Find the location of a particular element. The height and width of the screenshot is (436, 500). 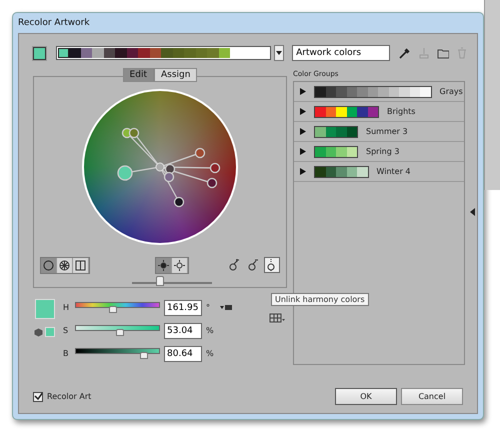

color-group-row: Winter 4 is located at coordinates (379, 172).